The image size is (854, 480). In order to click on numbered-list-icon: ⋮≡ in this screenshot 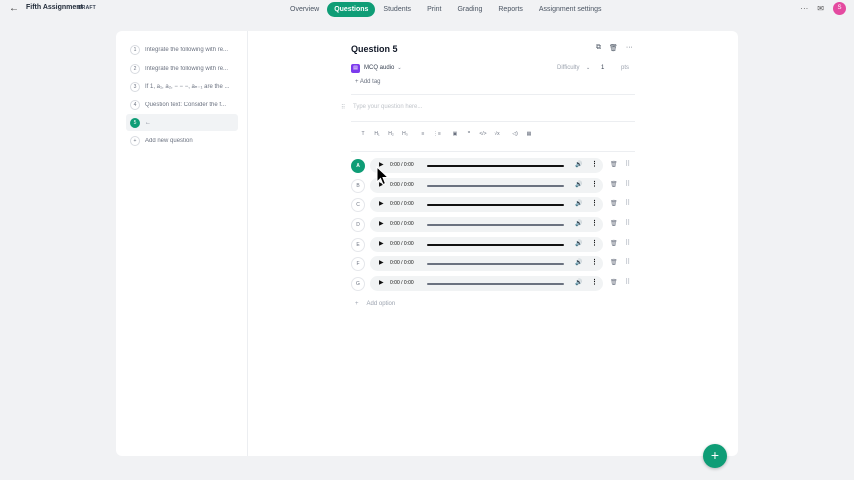, I will do `click(437, 134)`.